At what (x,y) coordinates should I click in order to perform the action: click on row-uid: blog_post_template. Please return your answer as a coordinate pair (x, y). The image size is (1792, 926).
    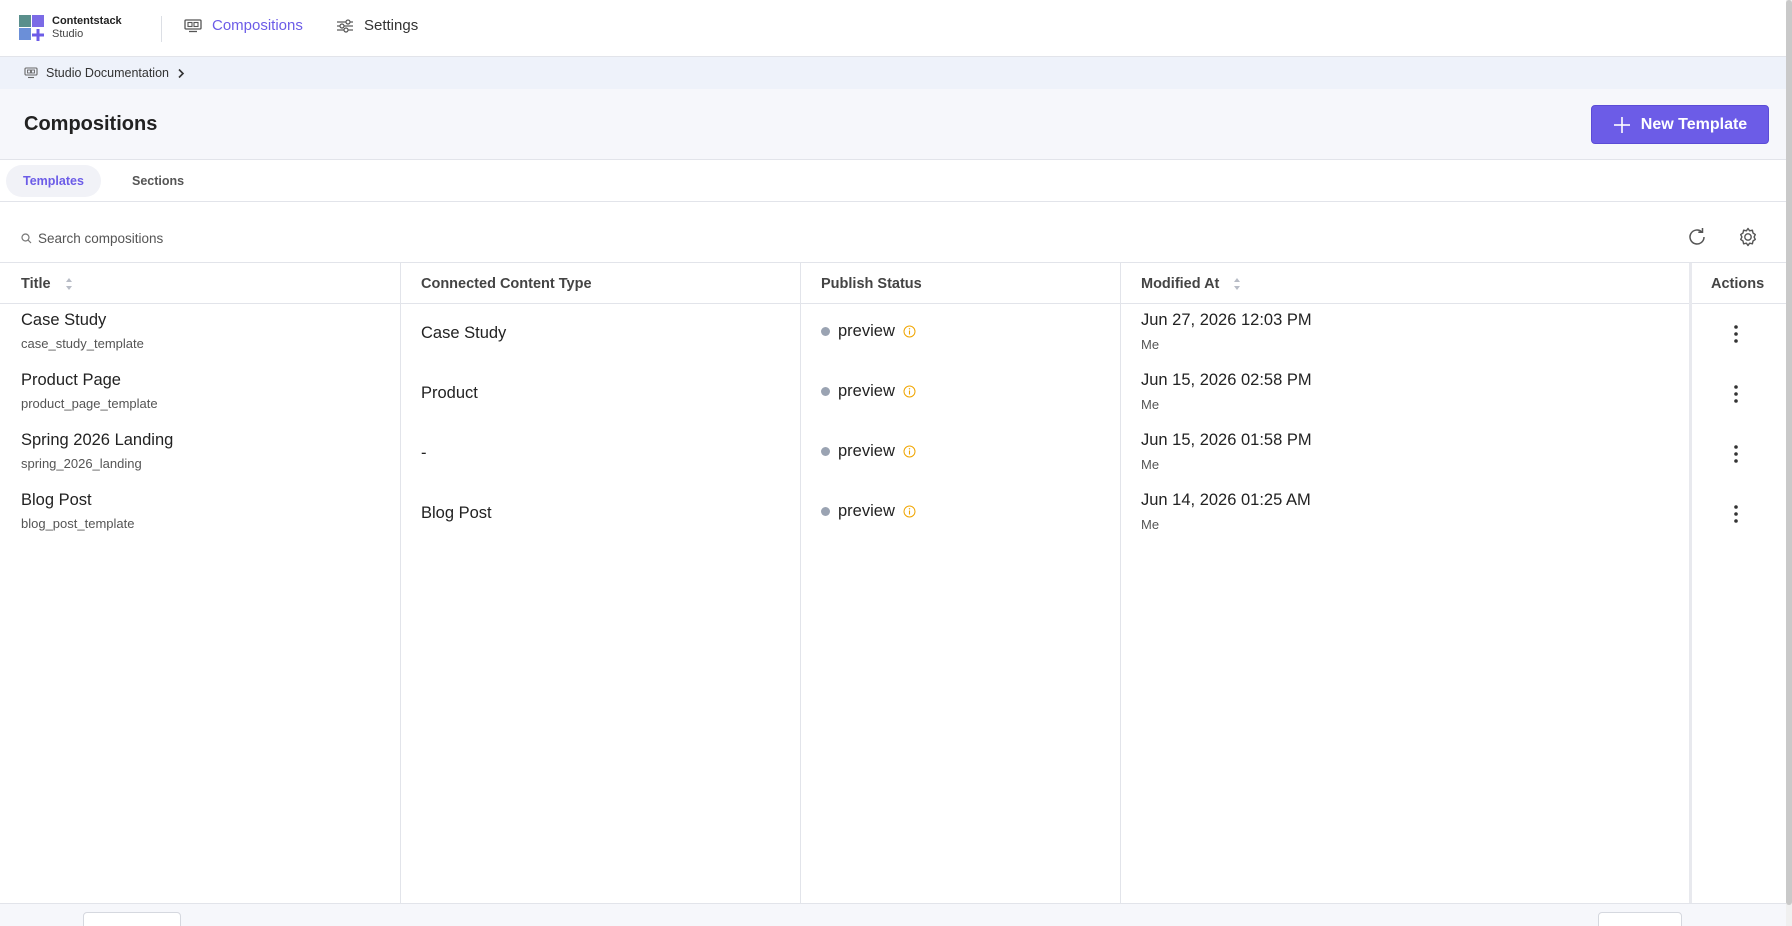
    Looking at the image, I should click on (78, 523).